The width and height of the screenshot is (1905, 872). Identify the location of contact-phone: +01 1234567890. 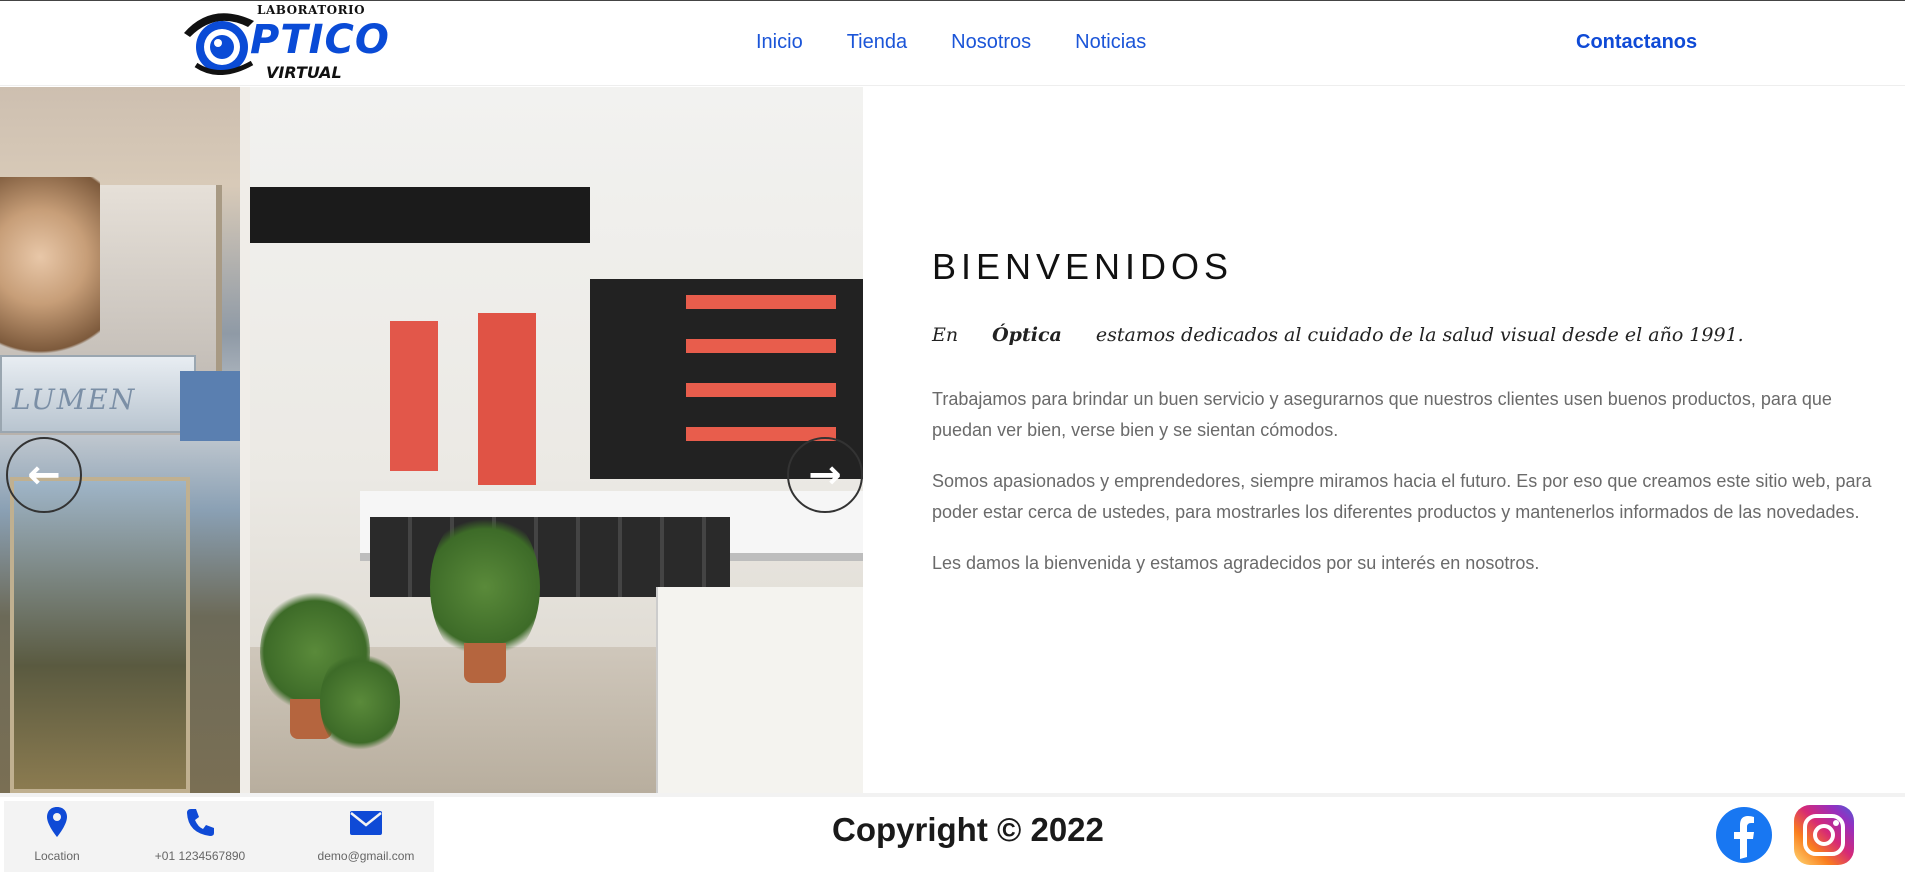
(200, 834).